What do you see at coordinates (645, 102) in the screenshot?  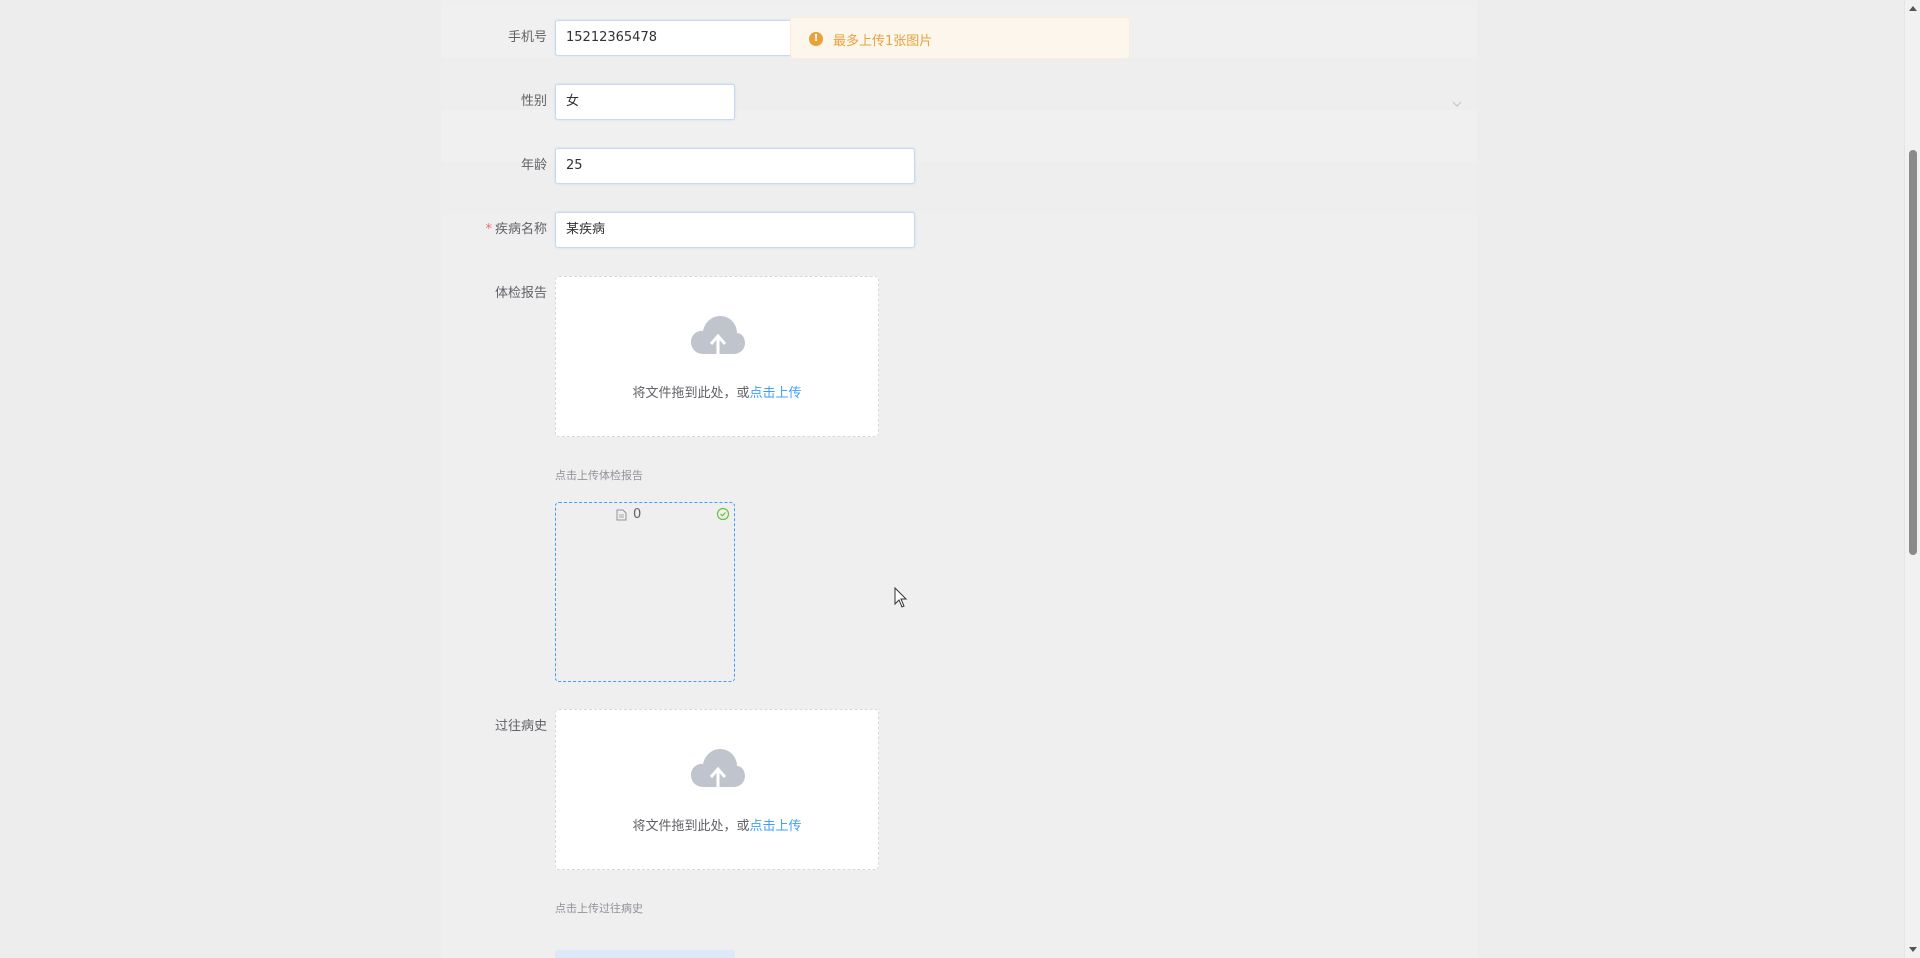 I see `gender-select: 女` at bounding box center [645, 102].